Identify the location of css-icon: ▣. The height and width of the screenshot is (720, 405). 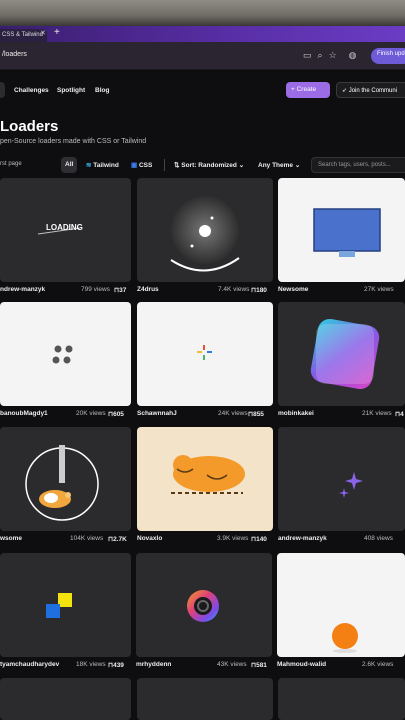
(135, 165).